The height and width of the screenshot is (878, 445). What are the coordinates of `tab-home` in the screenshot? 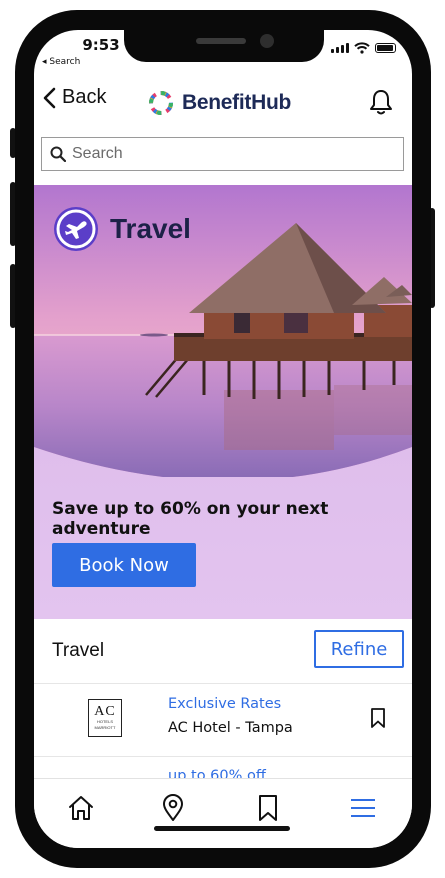 It's located at (81, 808).